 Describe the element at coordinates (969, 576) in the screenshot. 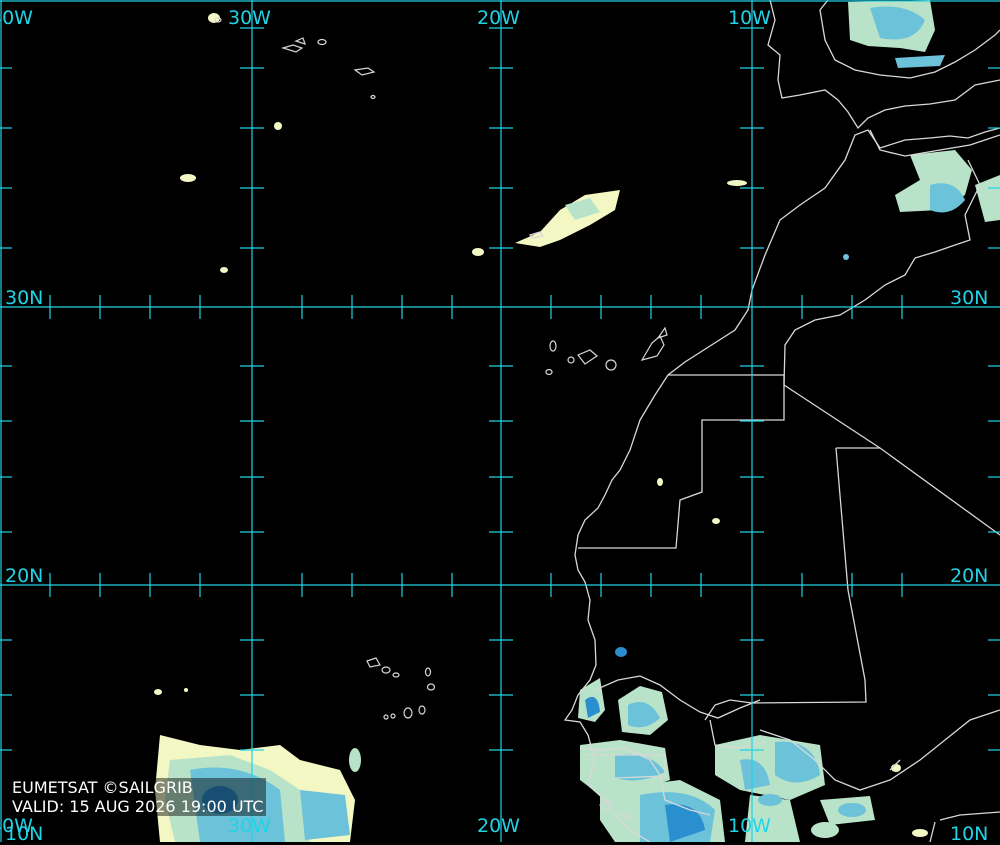

I see `latitude-label-20n-right: 20N` at that location.